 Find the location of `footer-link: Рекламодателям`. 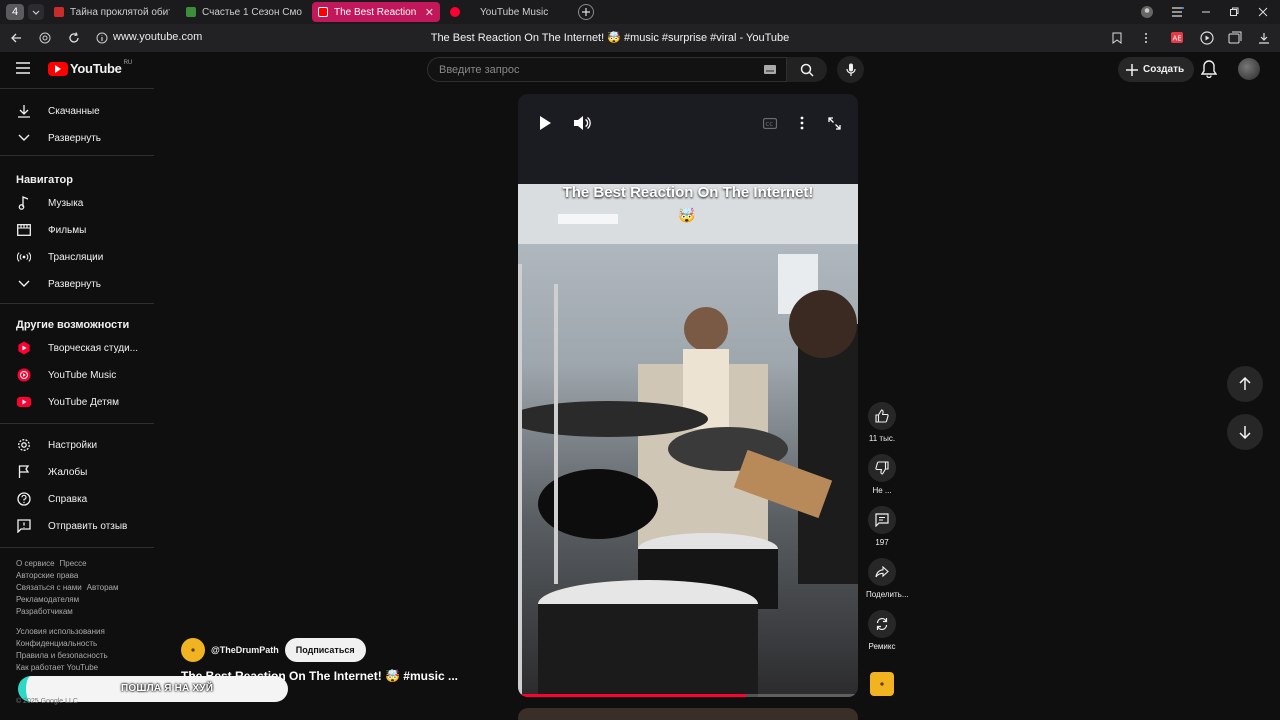

footer-link: Рекламодателям is located at coordinates (47, 599).